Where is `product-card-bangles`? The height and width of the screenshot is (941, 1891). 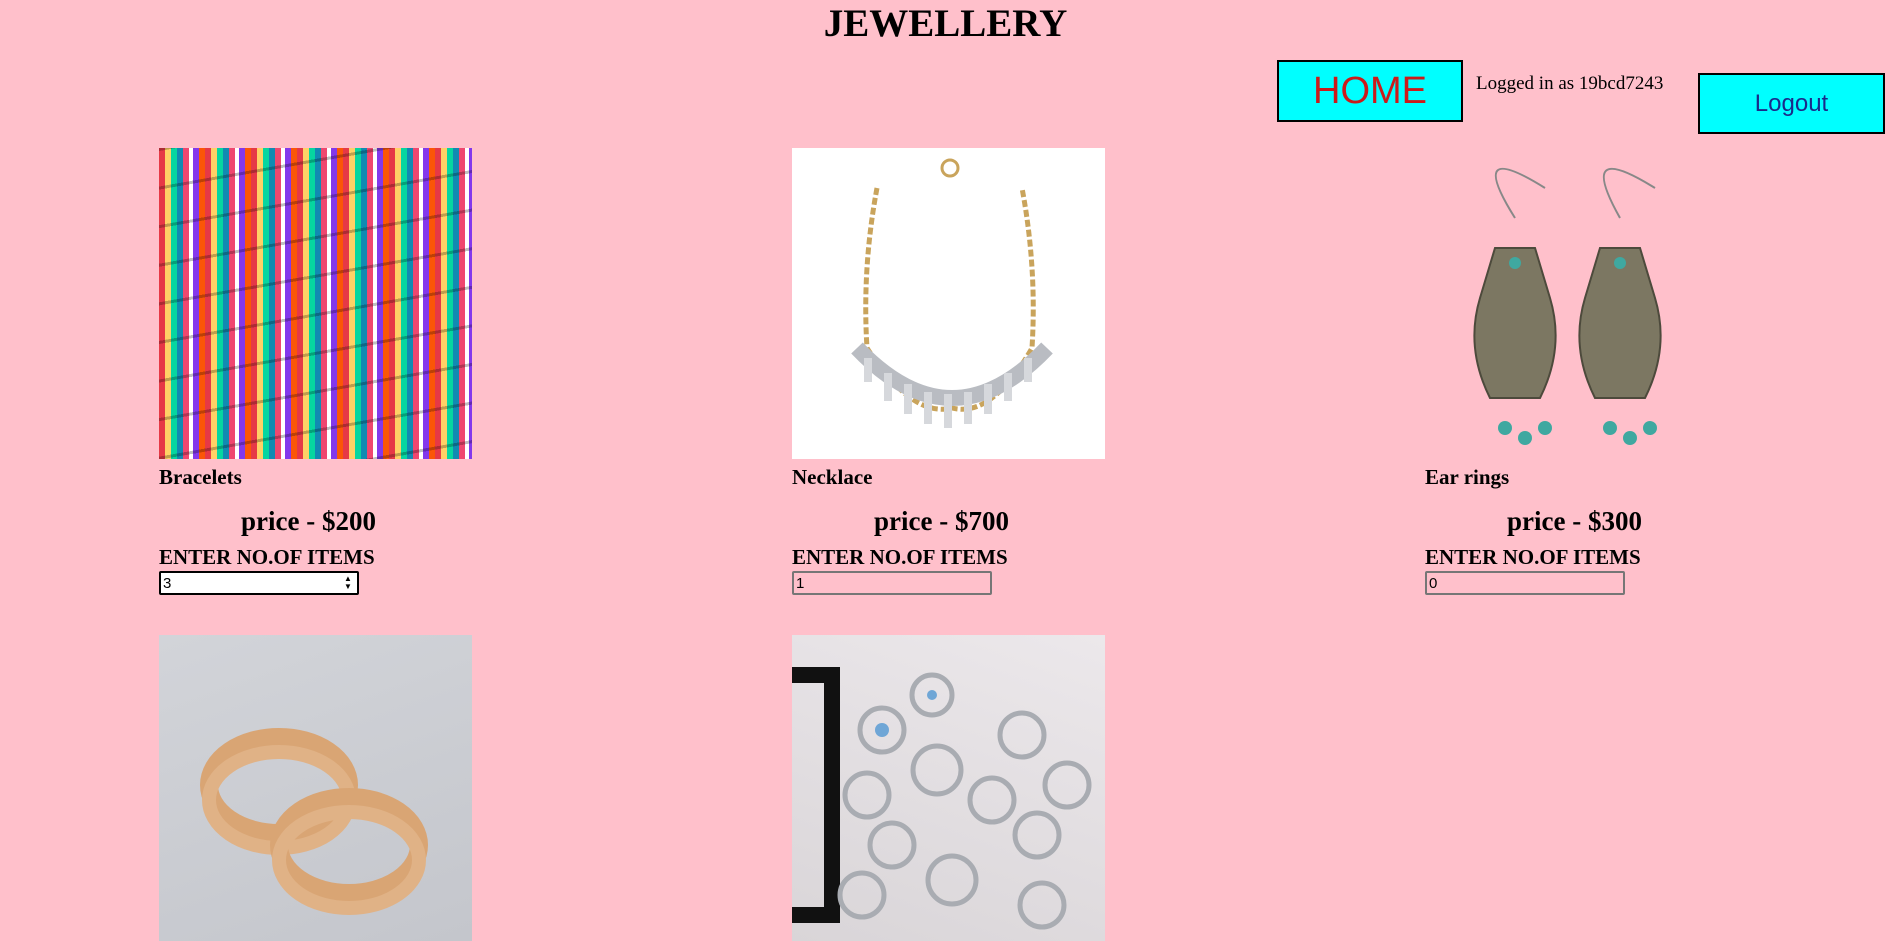 product-card-bangles is located at coordinates (339, 788).